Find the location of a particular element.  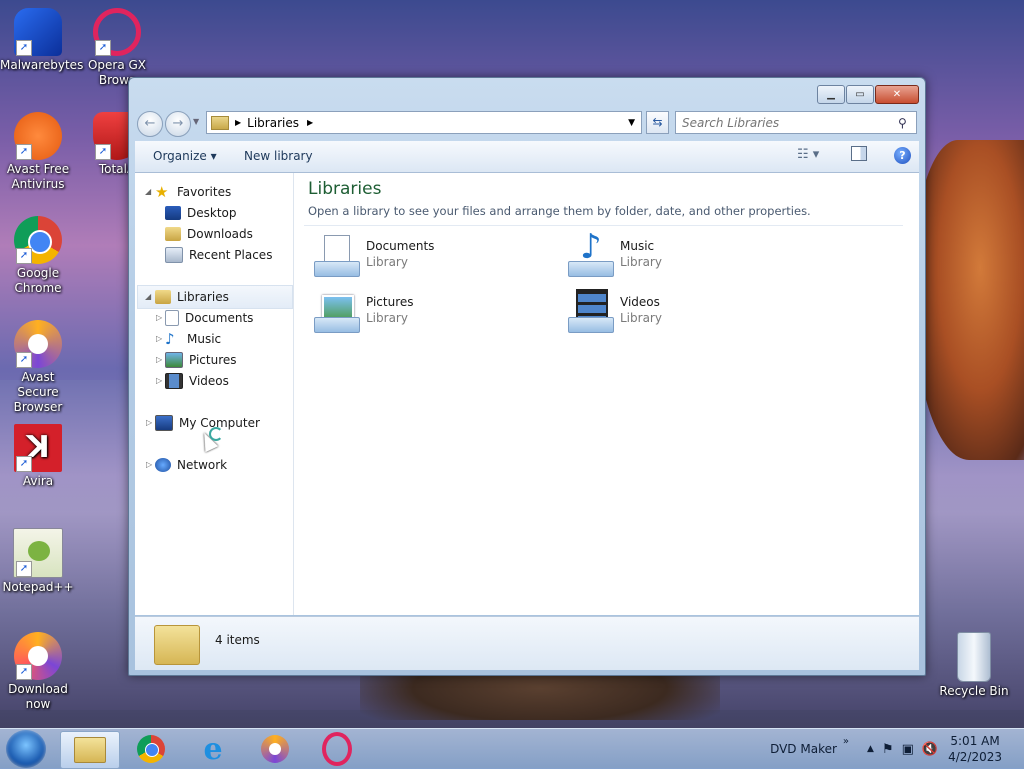

desktop-icon-label: Recycle Bin is located at coordinates (974, 691).